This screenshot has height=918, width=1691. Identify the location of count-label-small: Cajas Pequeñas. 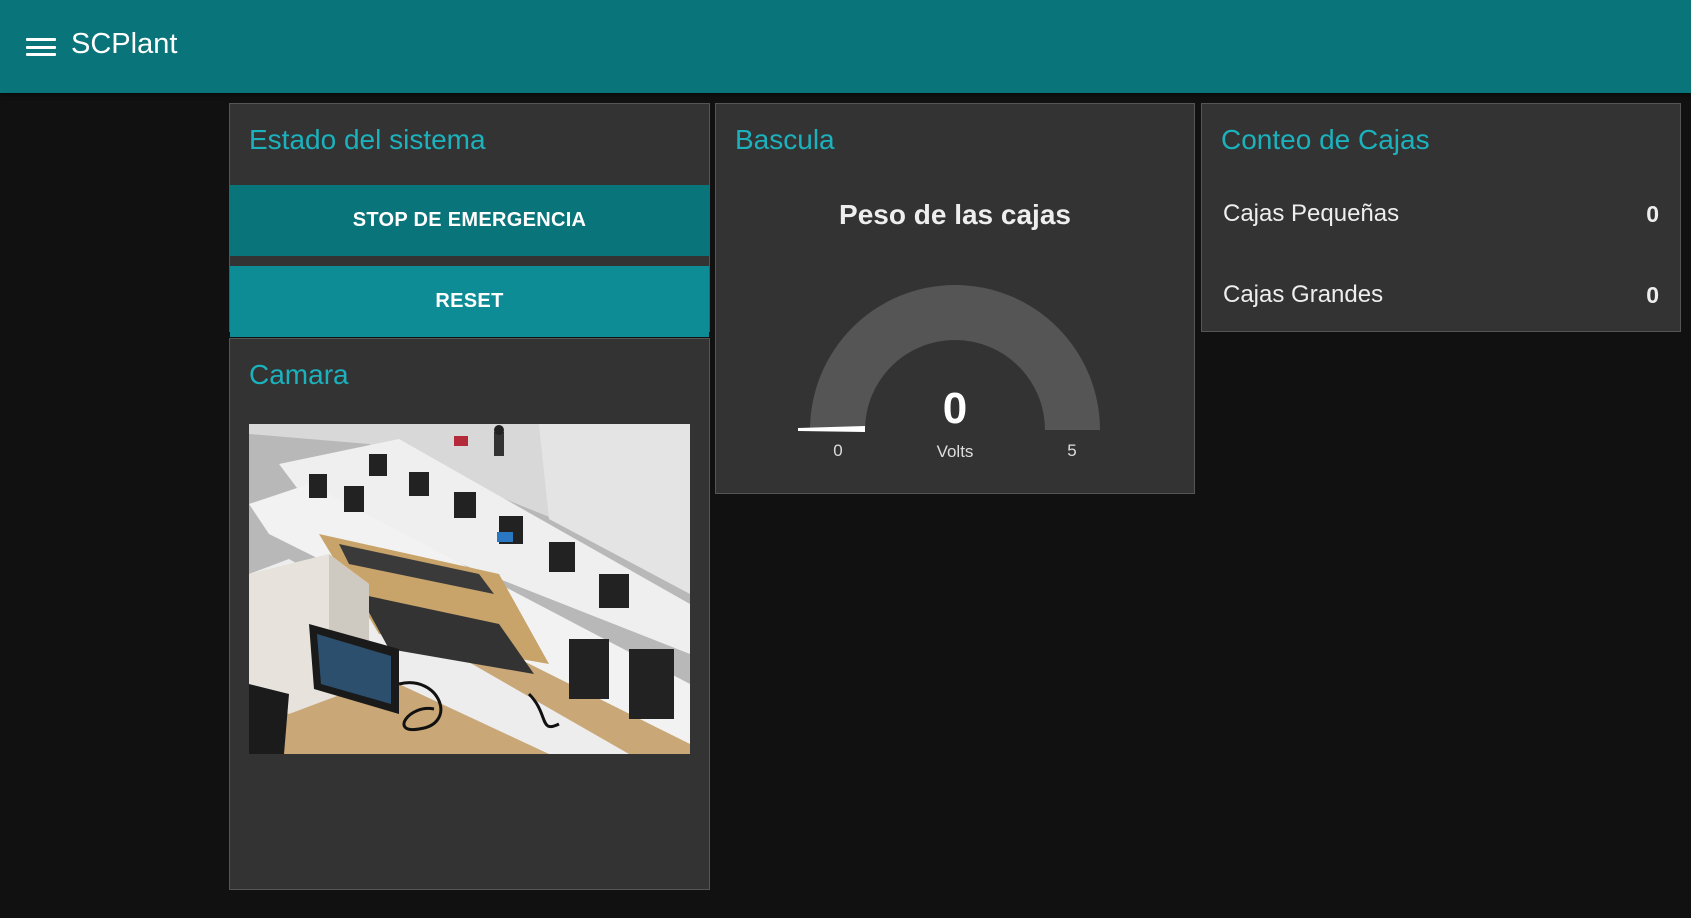
(1311, 213).